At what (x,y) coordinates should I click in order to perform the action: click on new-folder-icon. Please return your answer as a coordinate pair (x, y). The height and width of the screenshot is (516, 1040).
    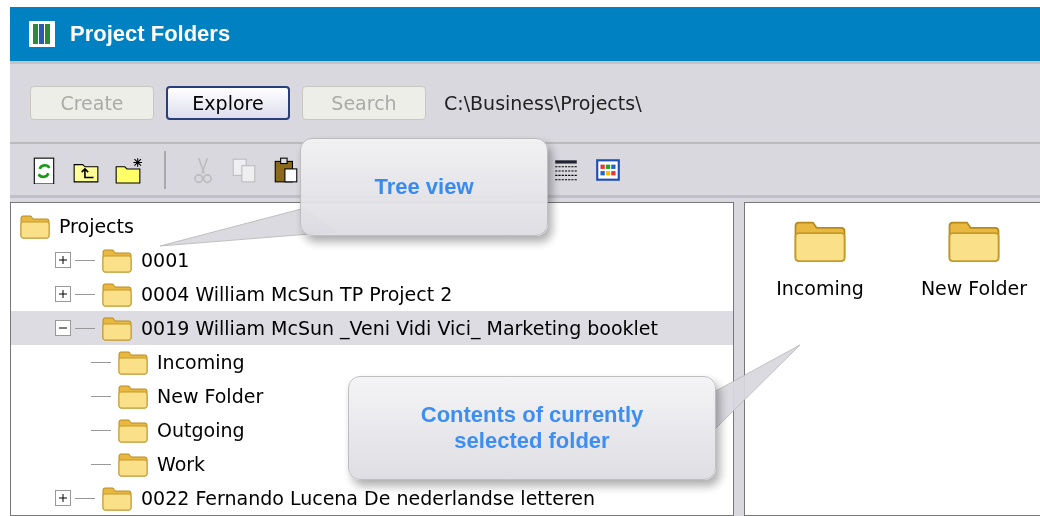
    Looking at the image, I should click on (128, 169).